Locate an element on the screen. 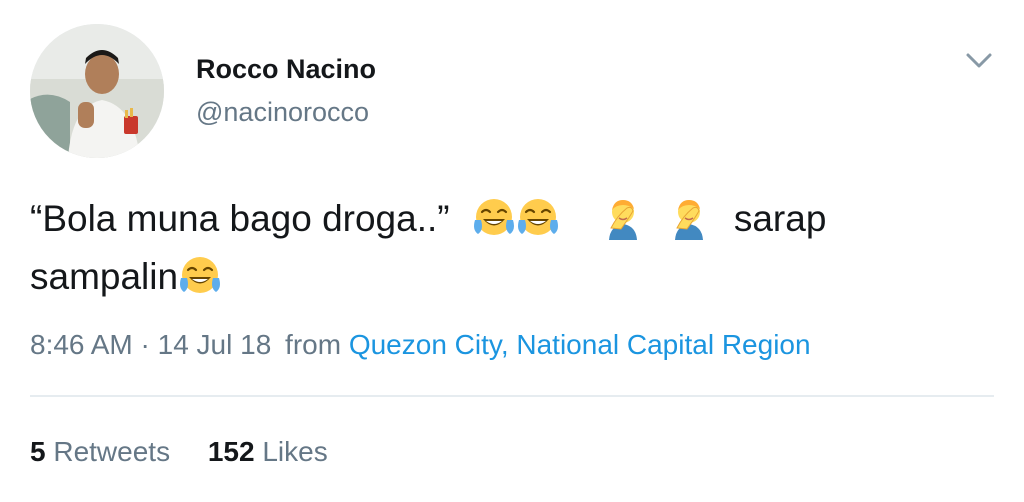 The width and height of the screenshot is (1024, 502). tweet-text-word: sarap is located at coordinates (780, 218).